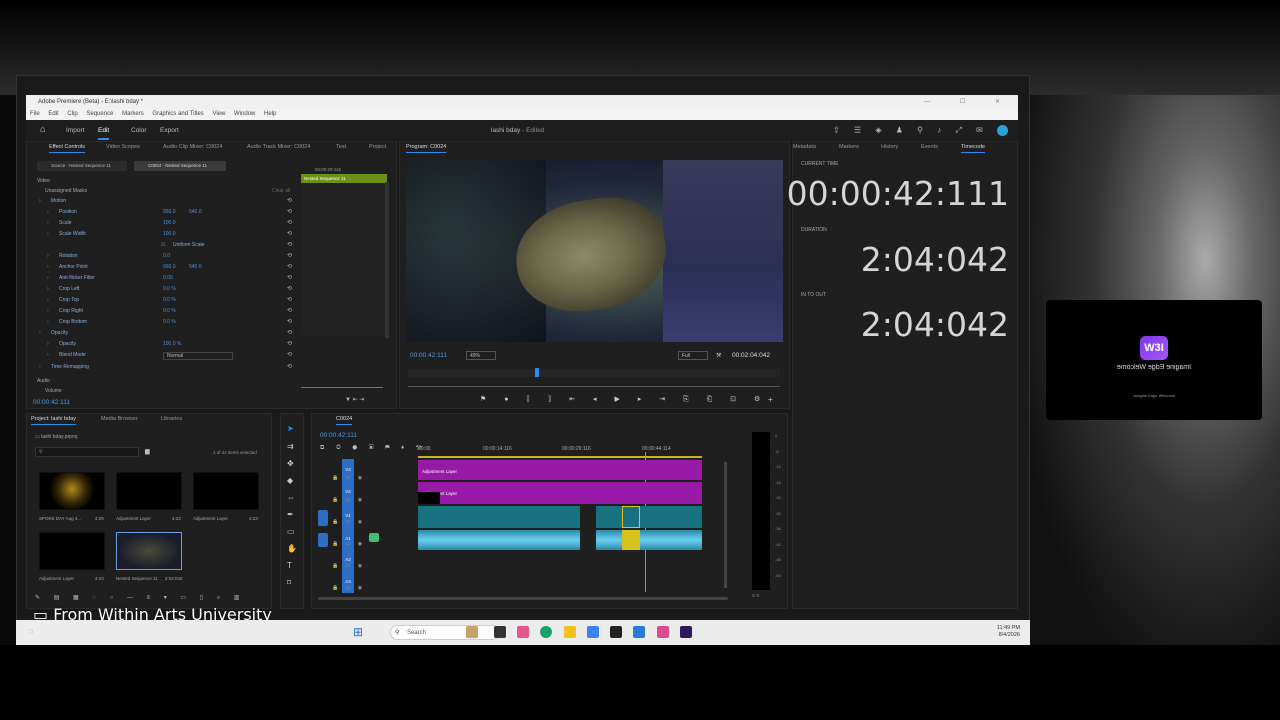  What do you see at coordinates (560, 470) in the screenshot?
I see `adjustment-layer-clip-1: Adjustment Layer` at bounding box center [560, 470].